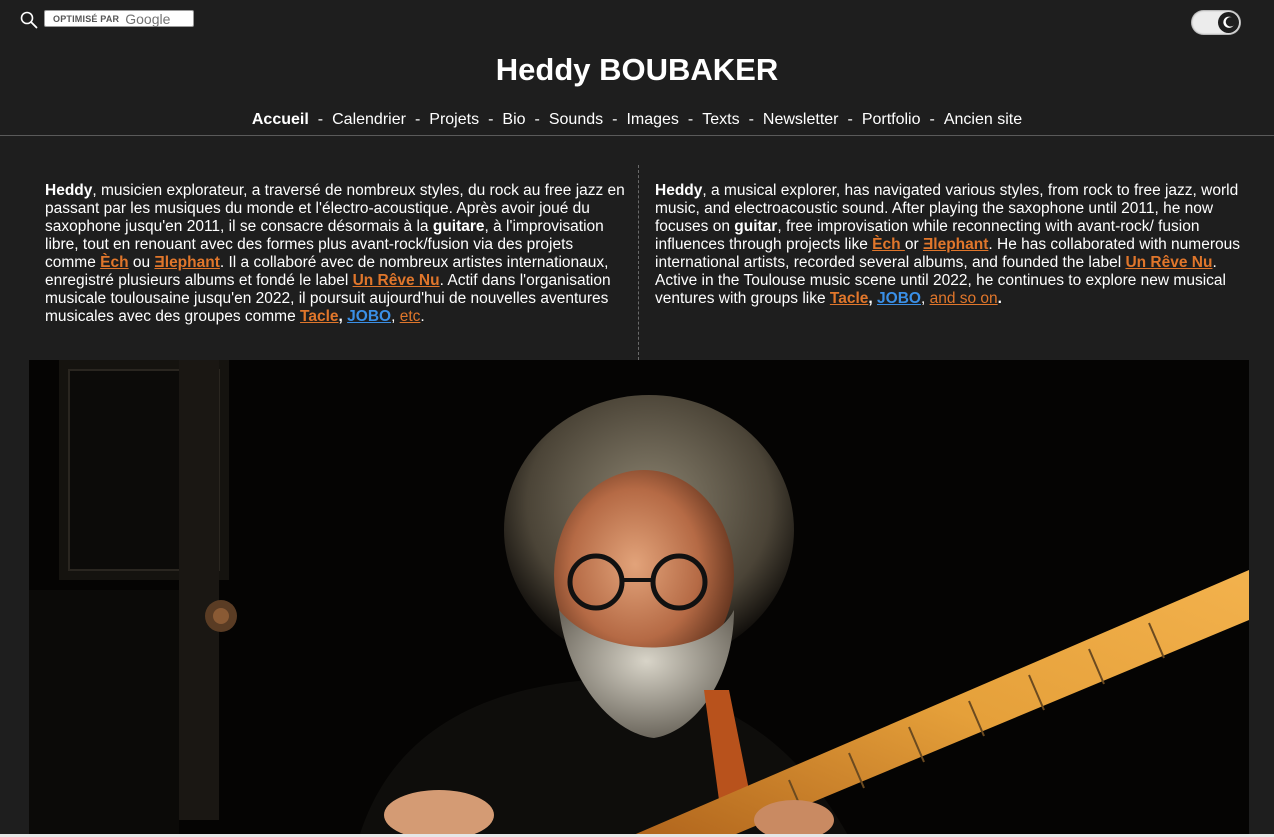 Image resolution: width=1274 pixels, height=837 pixels. I want to click on nav-item-sounds: Sounds, so click(576, 119).